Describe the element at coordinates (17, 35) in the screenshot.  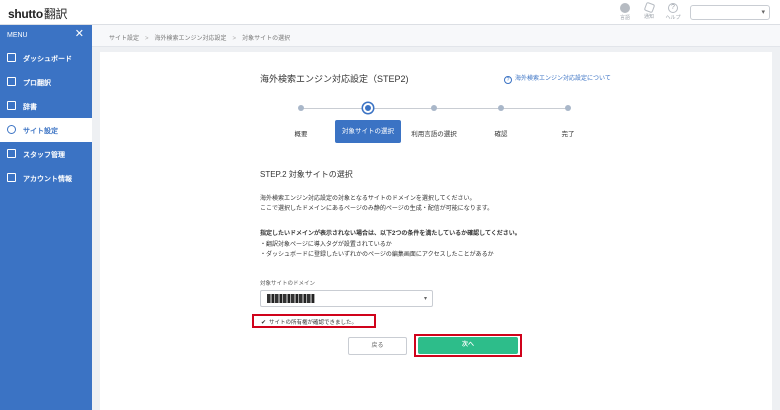
I see `menu-label: MENU` at that location.